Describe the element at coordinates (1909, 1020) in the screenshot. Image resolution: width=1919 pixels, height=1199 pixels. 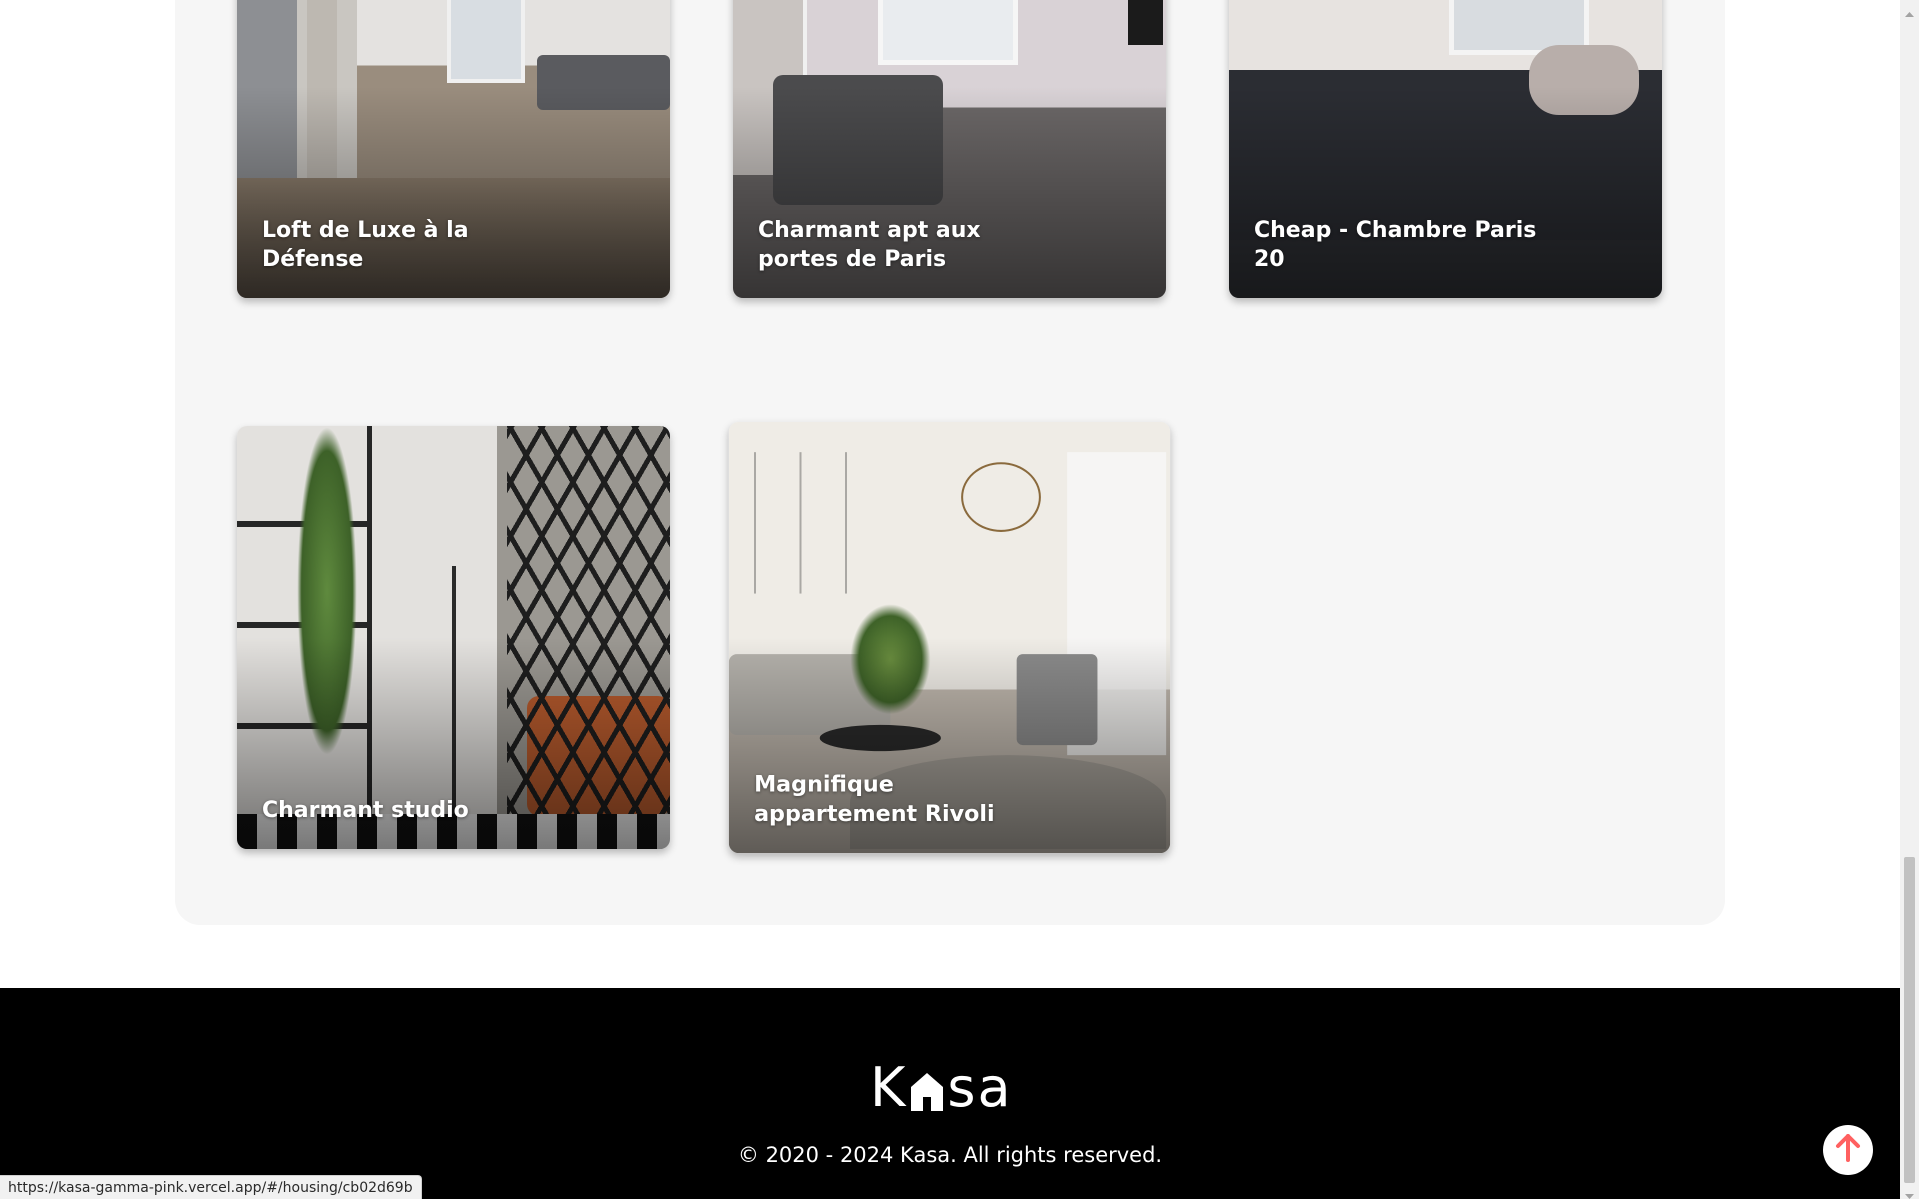
I see `scrollbar-thumb` at that location.